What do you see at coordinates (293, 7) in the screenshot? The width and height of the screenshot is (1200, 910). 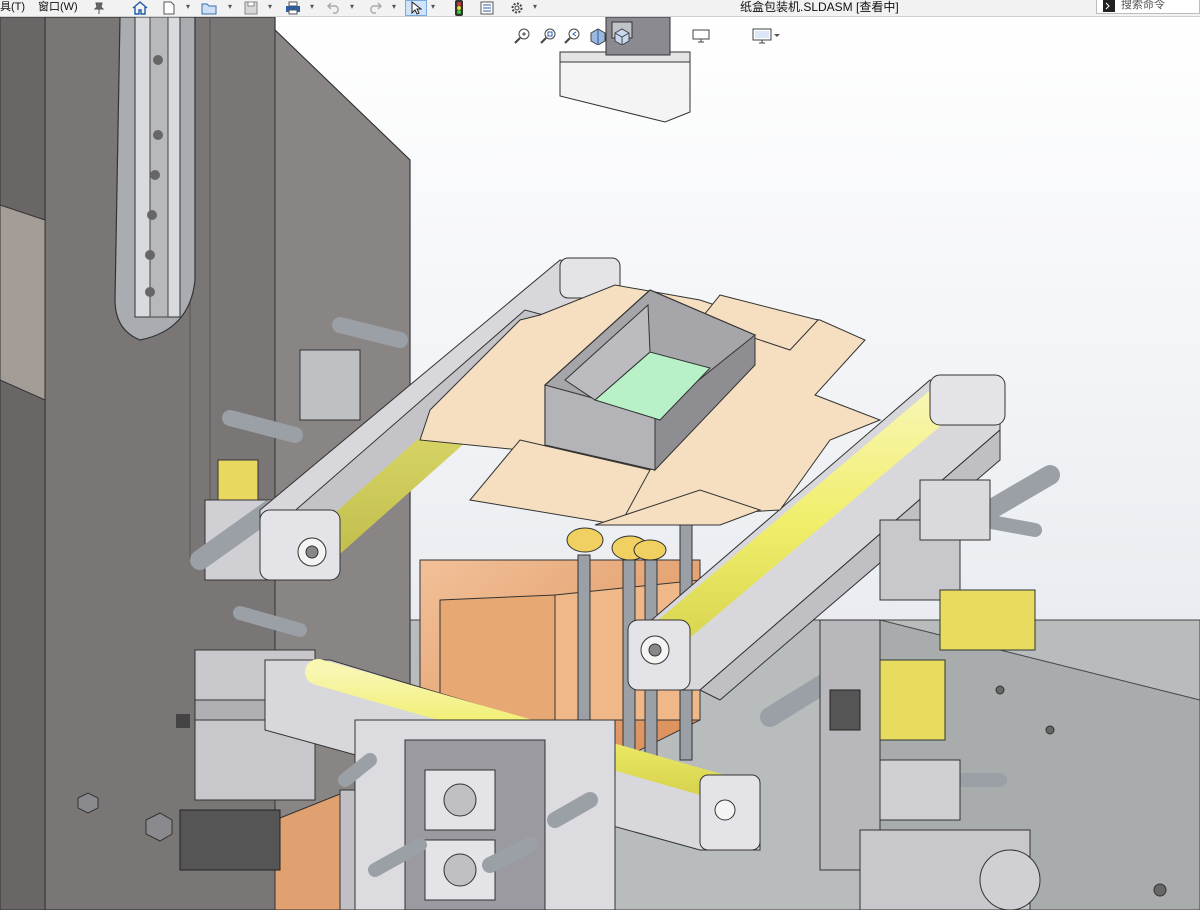 I see `print-icon` at bounding box center [293, 7].